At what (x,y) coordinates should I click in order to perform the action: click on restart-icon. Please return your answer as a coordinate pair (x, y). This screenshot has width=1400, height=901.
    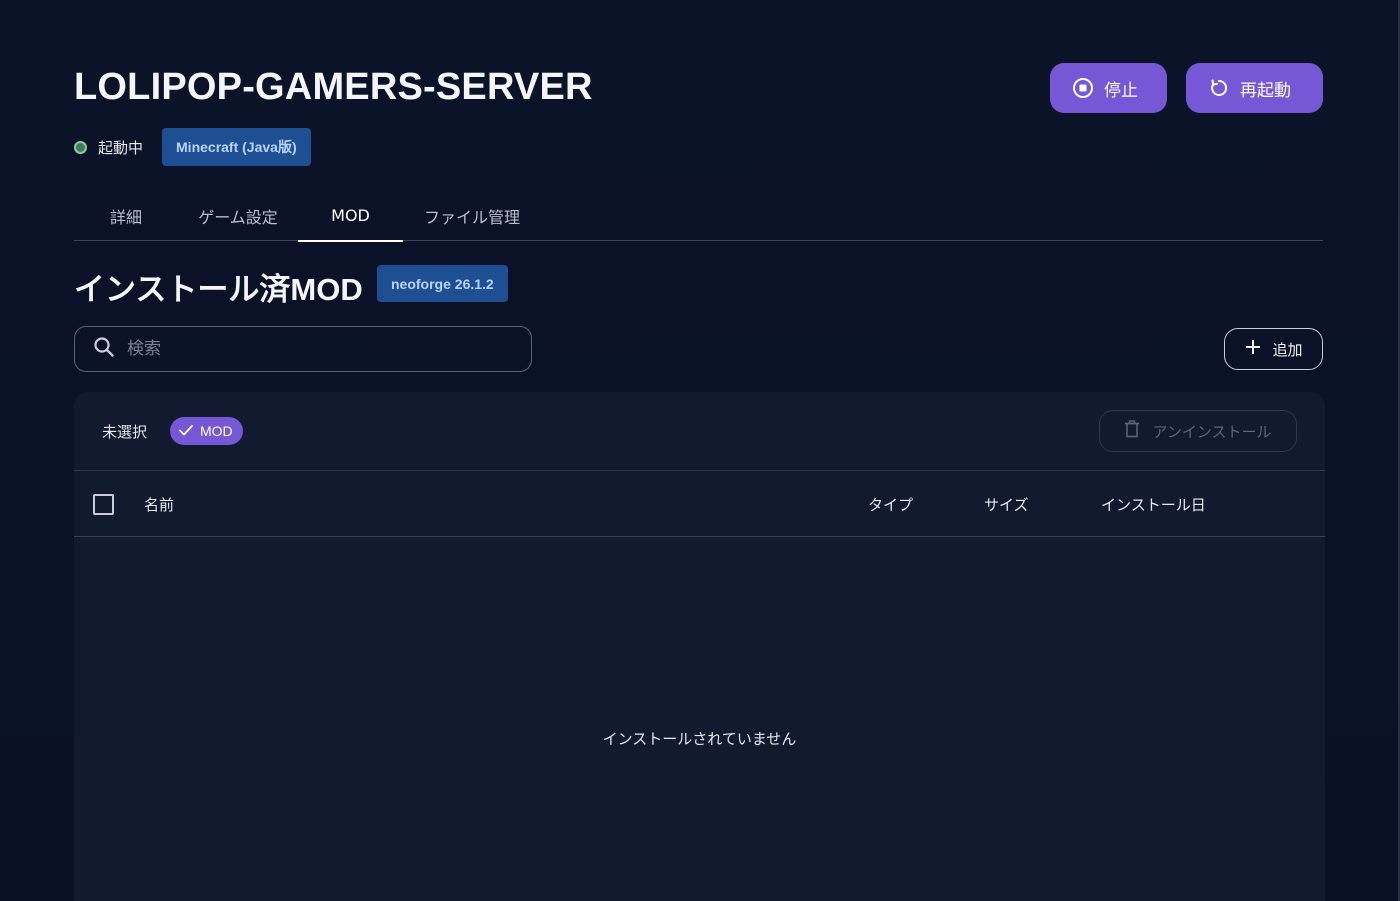
    Looking at the image, I should click on (1219, 88).